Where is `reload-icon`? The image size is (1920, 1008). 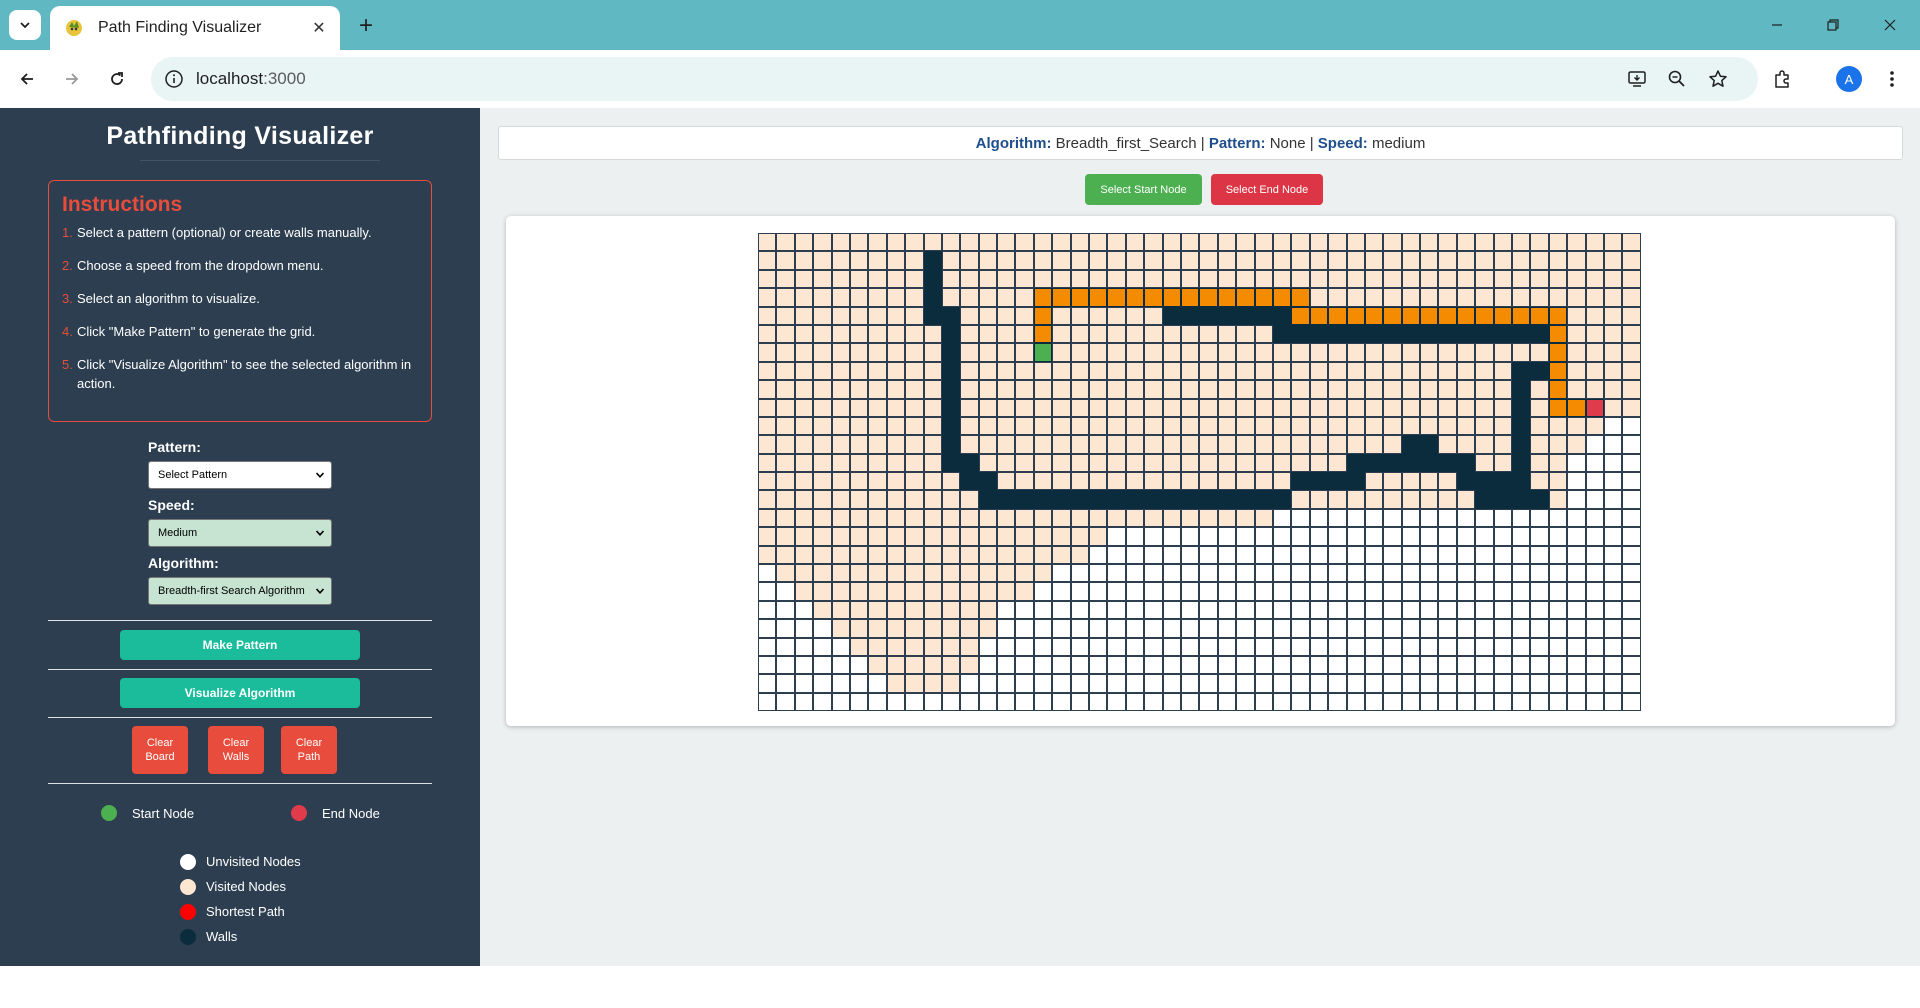
reload-icon is located at coordinates (117, 79).